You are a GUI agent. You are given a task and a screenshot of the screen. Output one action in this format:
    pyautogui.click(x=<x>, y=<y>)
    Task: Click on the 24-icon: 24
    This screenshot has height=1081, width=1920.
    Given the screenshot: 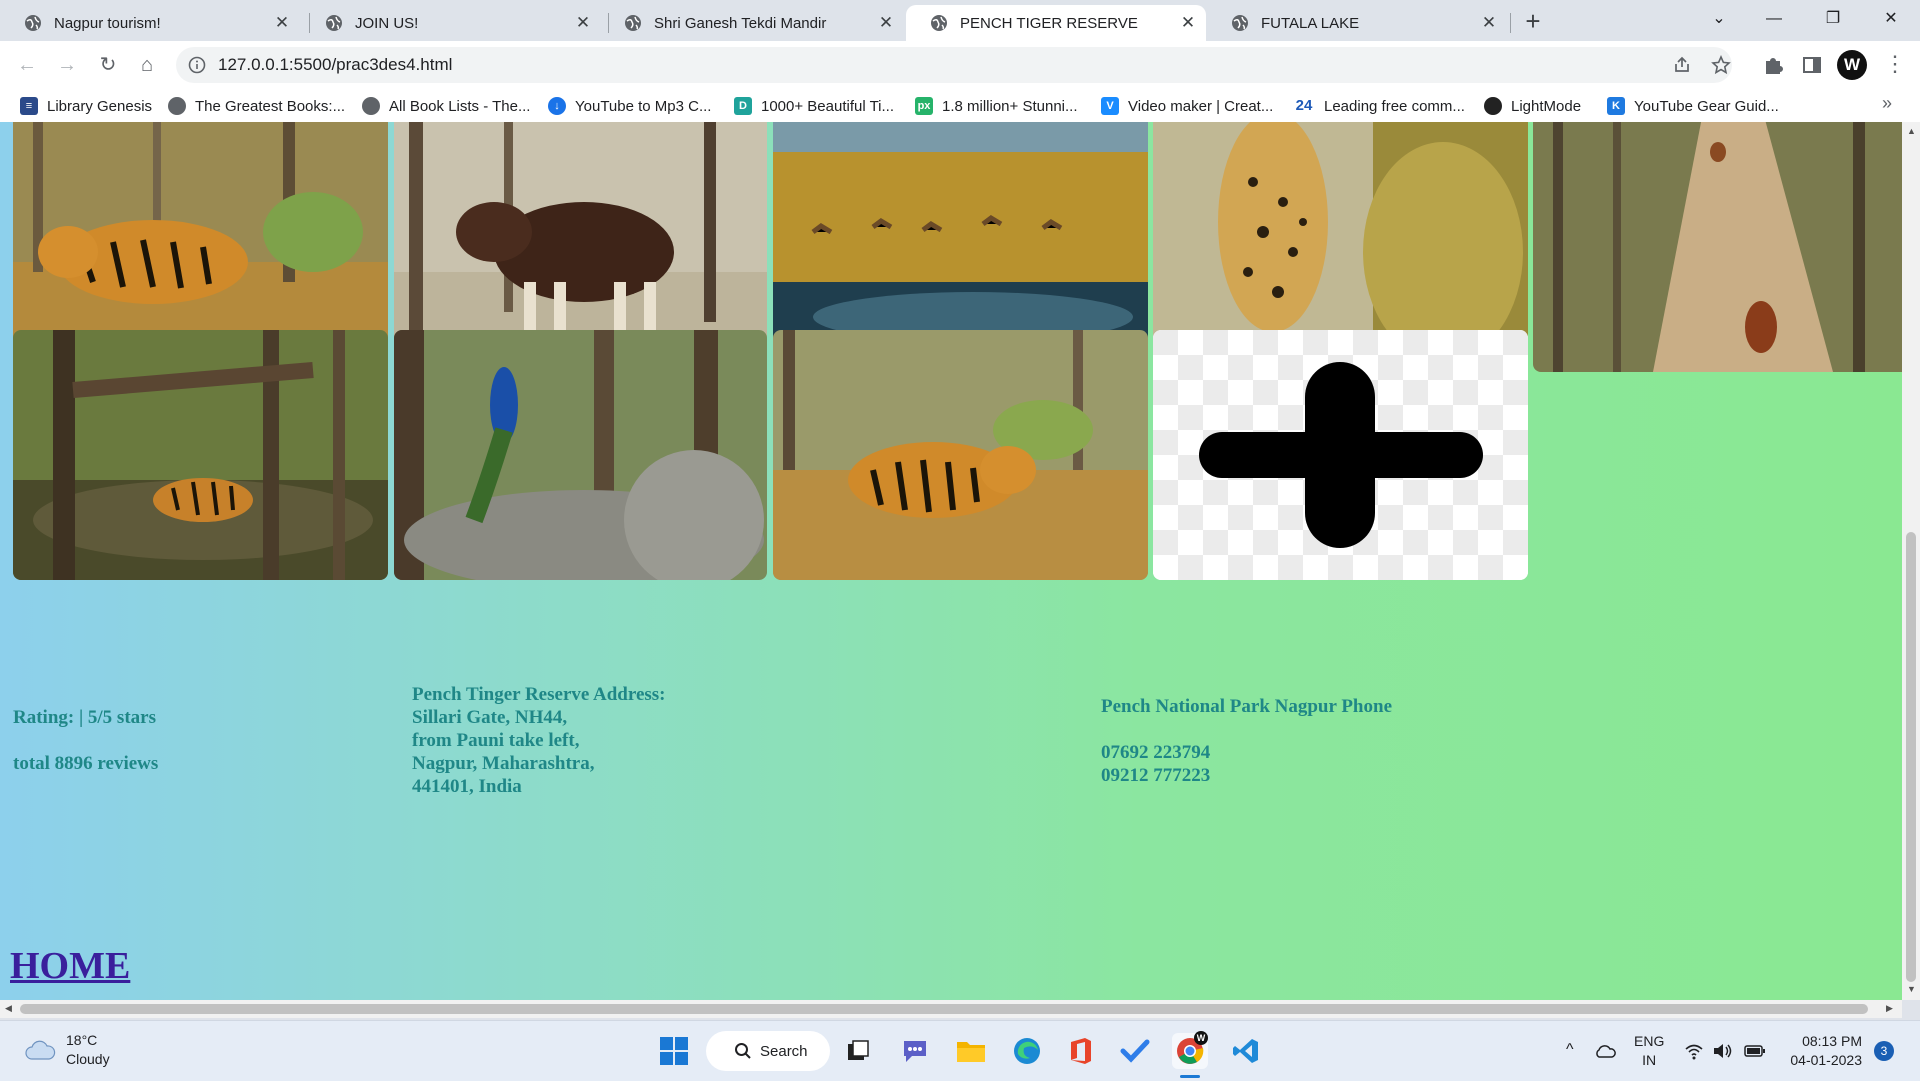 What is the action you would take?
    pyautogui.click(x=1304, y=105)
    